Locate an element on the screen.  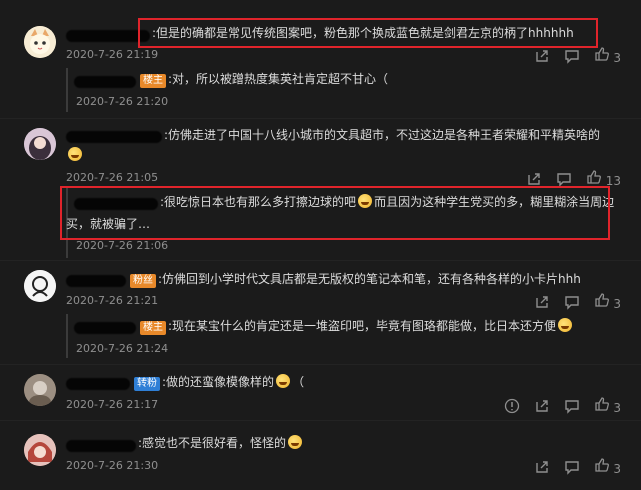
comment-text: :感觉也不是很好看，怪怪的 is located at coordinates (221, 443).